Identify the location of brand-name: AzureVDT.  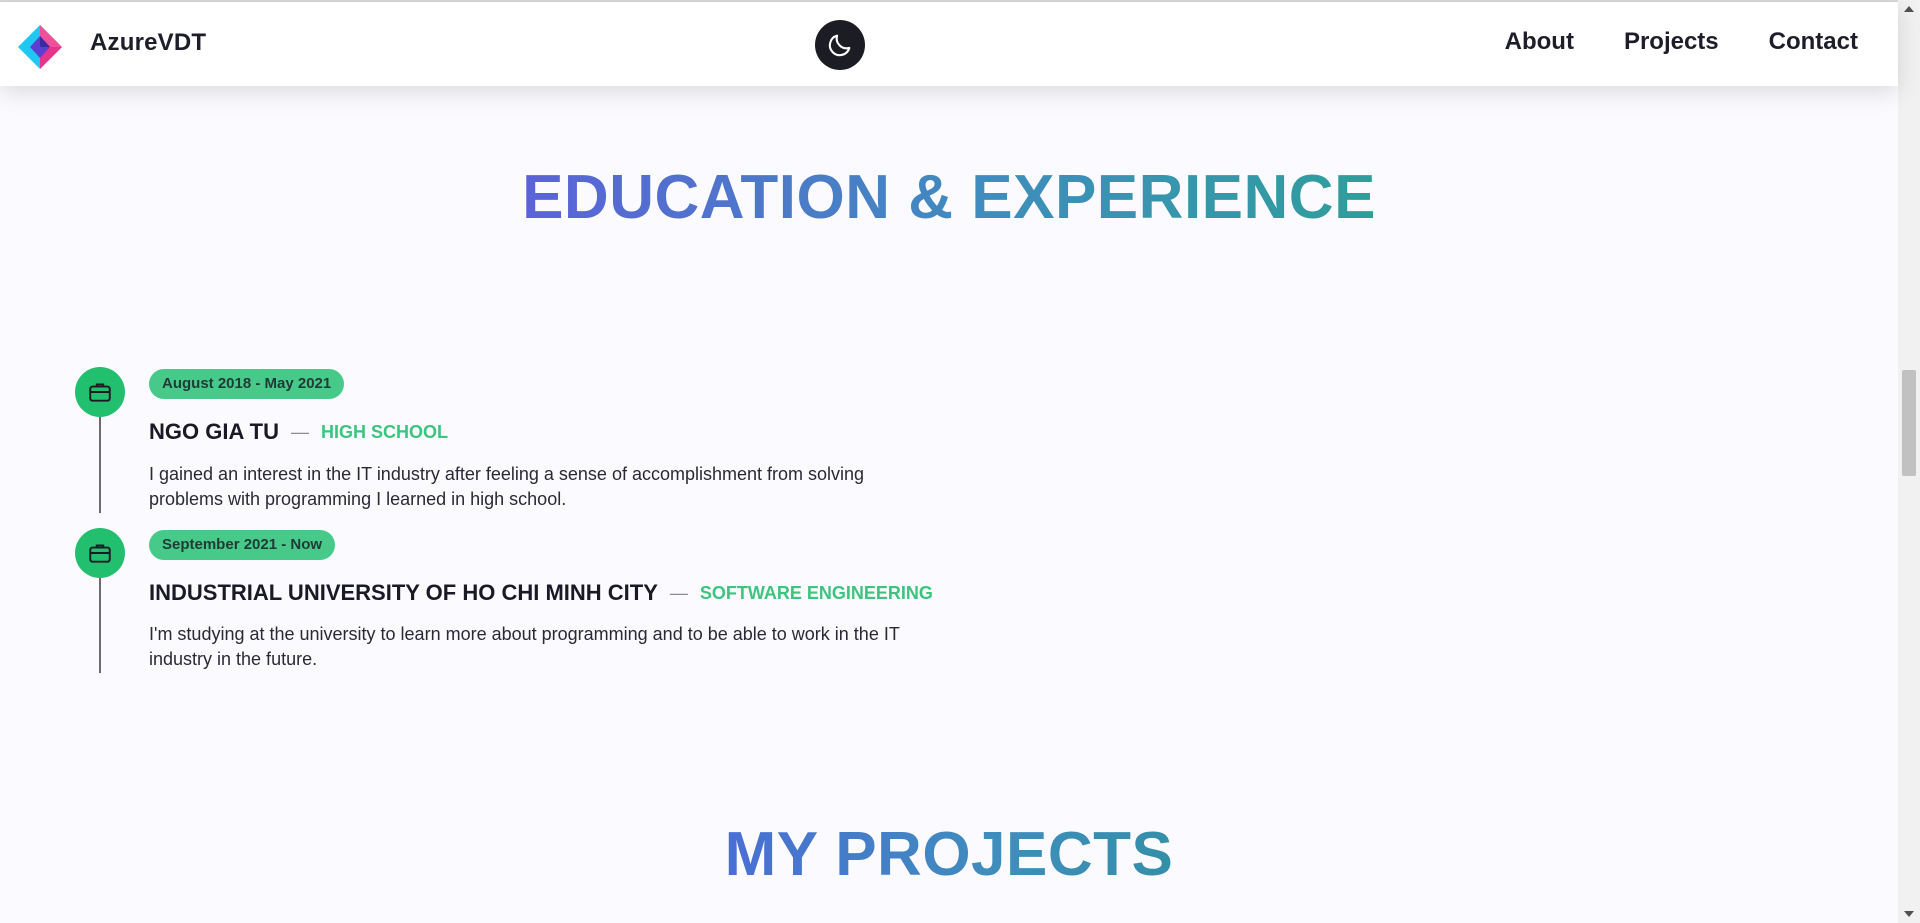
(148, 43).